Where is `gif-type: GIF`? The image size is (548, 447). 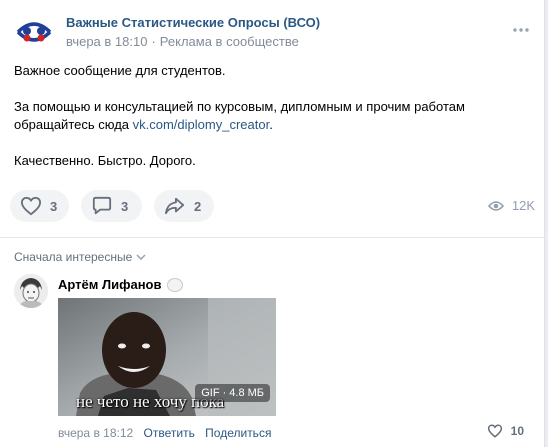 gif-type: GIF is located at coordinates (210, 393).